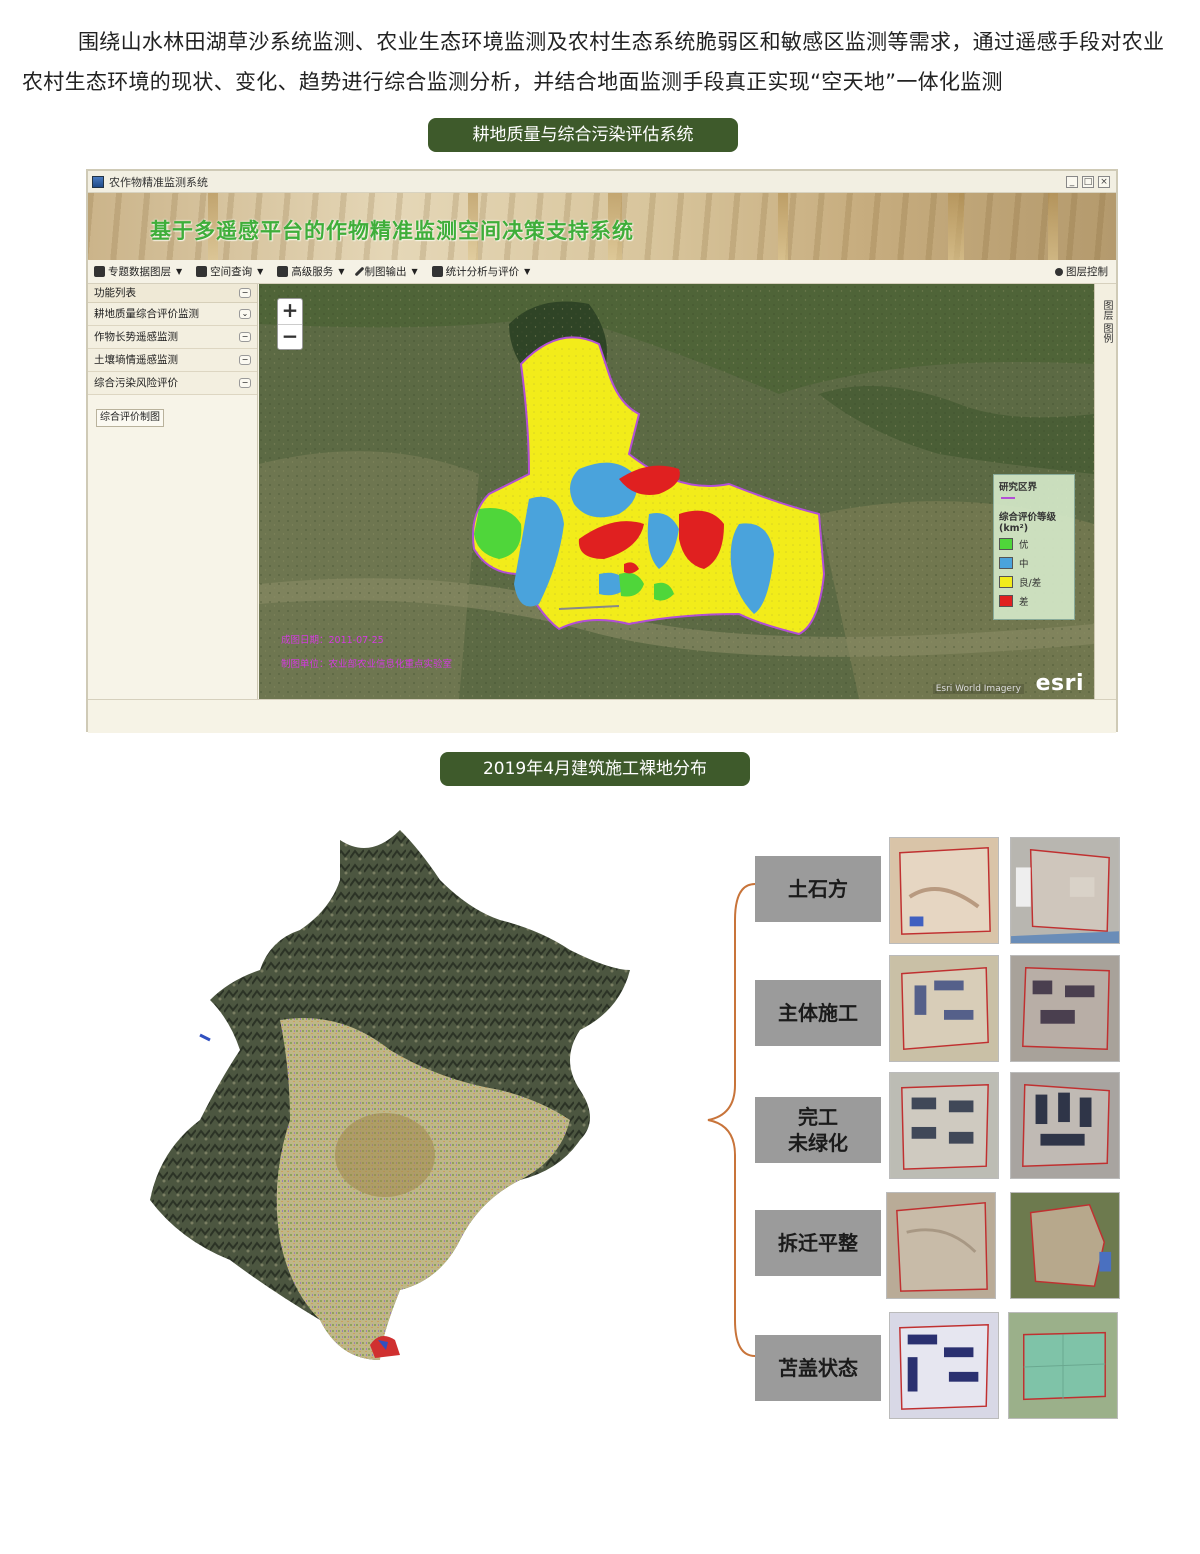 The width and height of the screenshot is (1200, 1554). What do you see at coordinates (1105, 491) in the screenshot?
I see `layer-panel-tab: 图层 图例` at bounding box center [1105, 491].